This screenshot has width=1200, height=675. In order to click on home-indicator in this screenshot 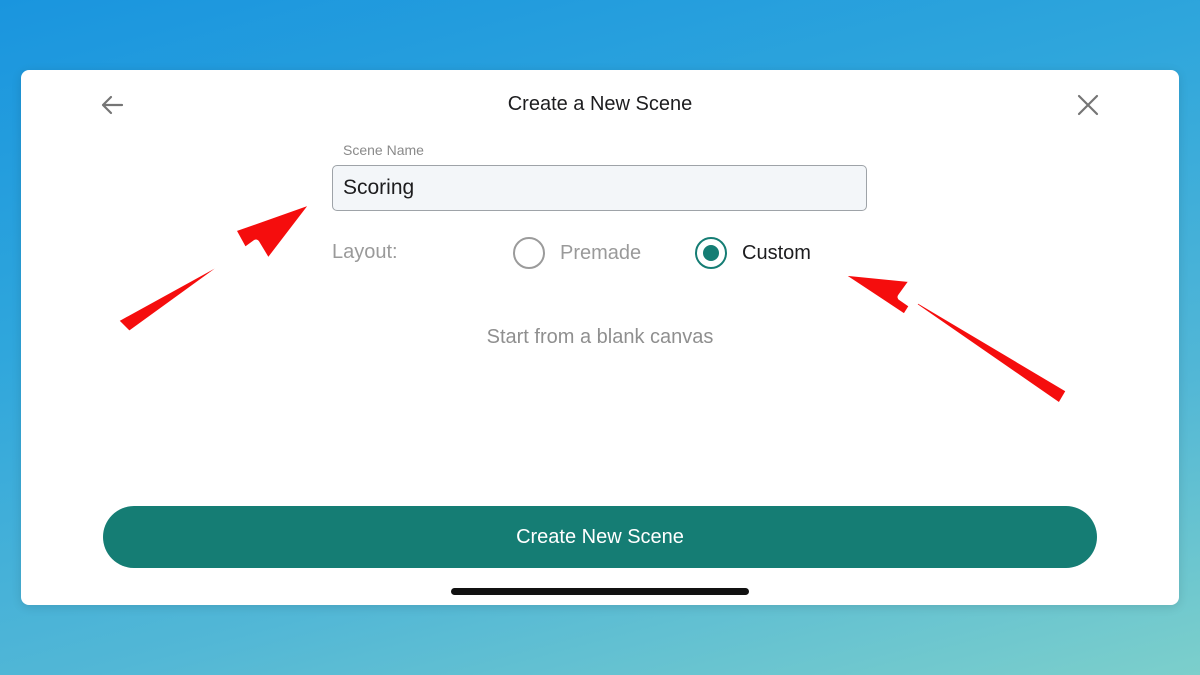, I will do `click(600, 591)`.